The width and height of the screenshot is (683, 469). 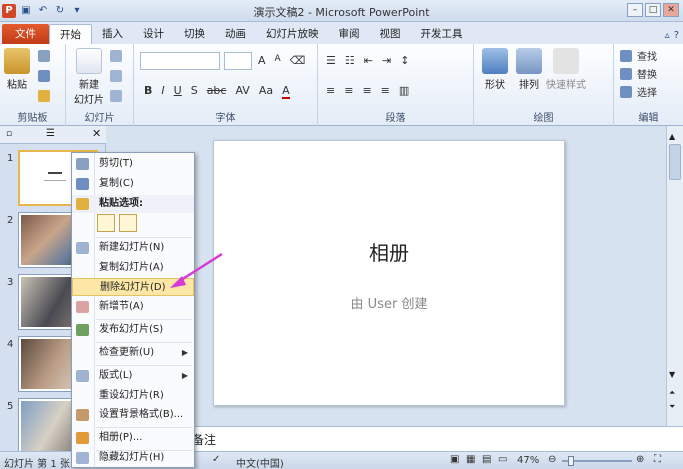 I want to click on underline-button: U, so click(x=178, y=91).